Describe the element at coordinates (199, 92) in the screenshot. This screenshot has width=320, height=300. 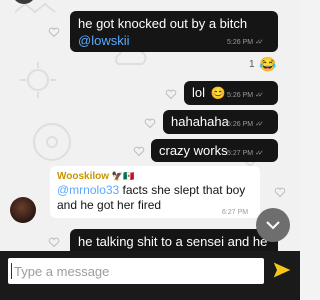
I see `message-text: lol` at that location.